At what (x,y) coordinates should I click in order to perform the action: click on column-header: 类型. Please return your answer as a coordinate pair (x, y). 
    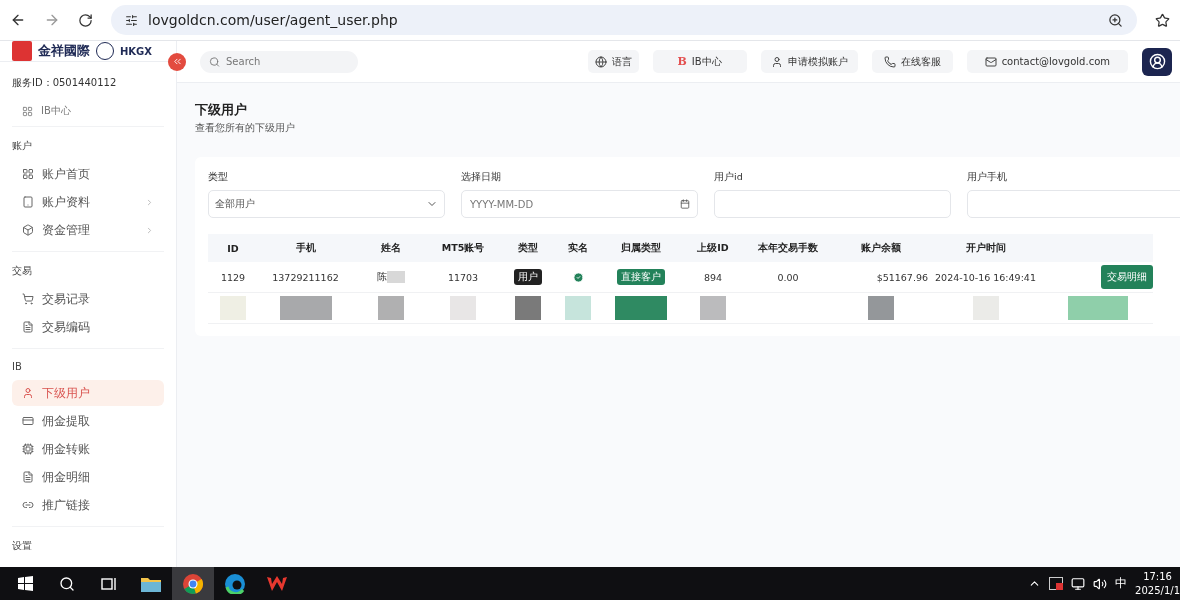
    Looking at the image, I should click on (528, 248).